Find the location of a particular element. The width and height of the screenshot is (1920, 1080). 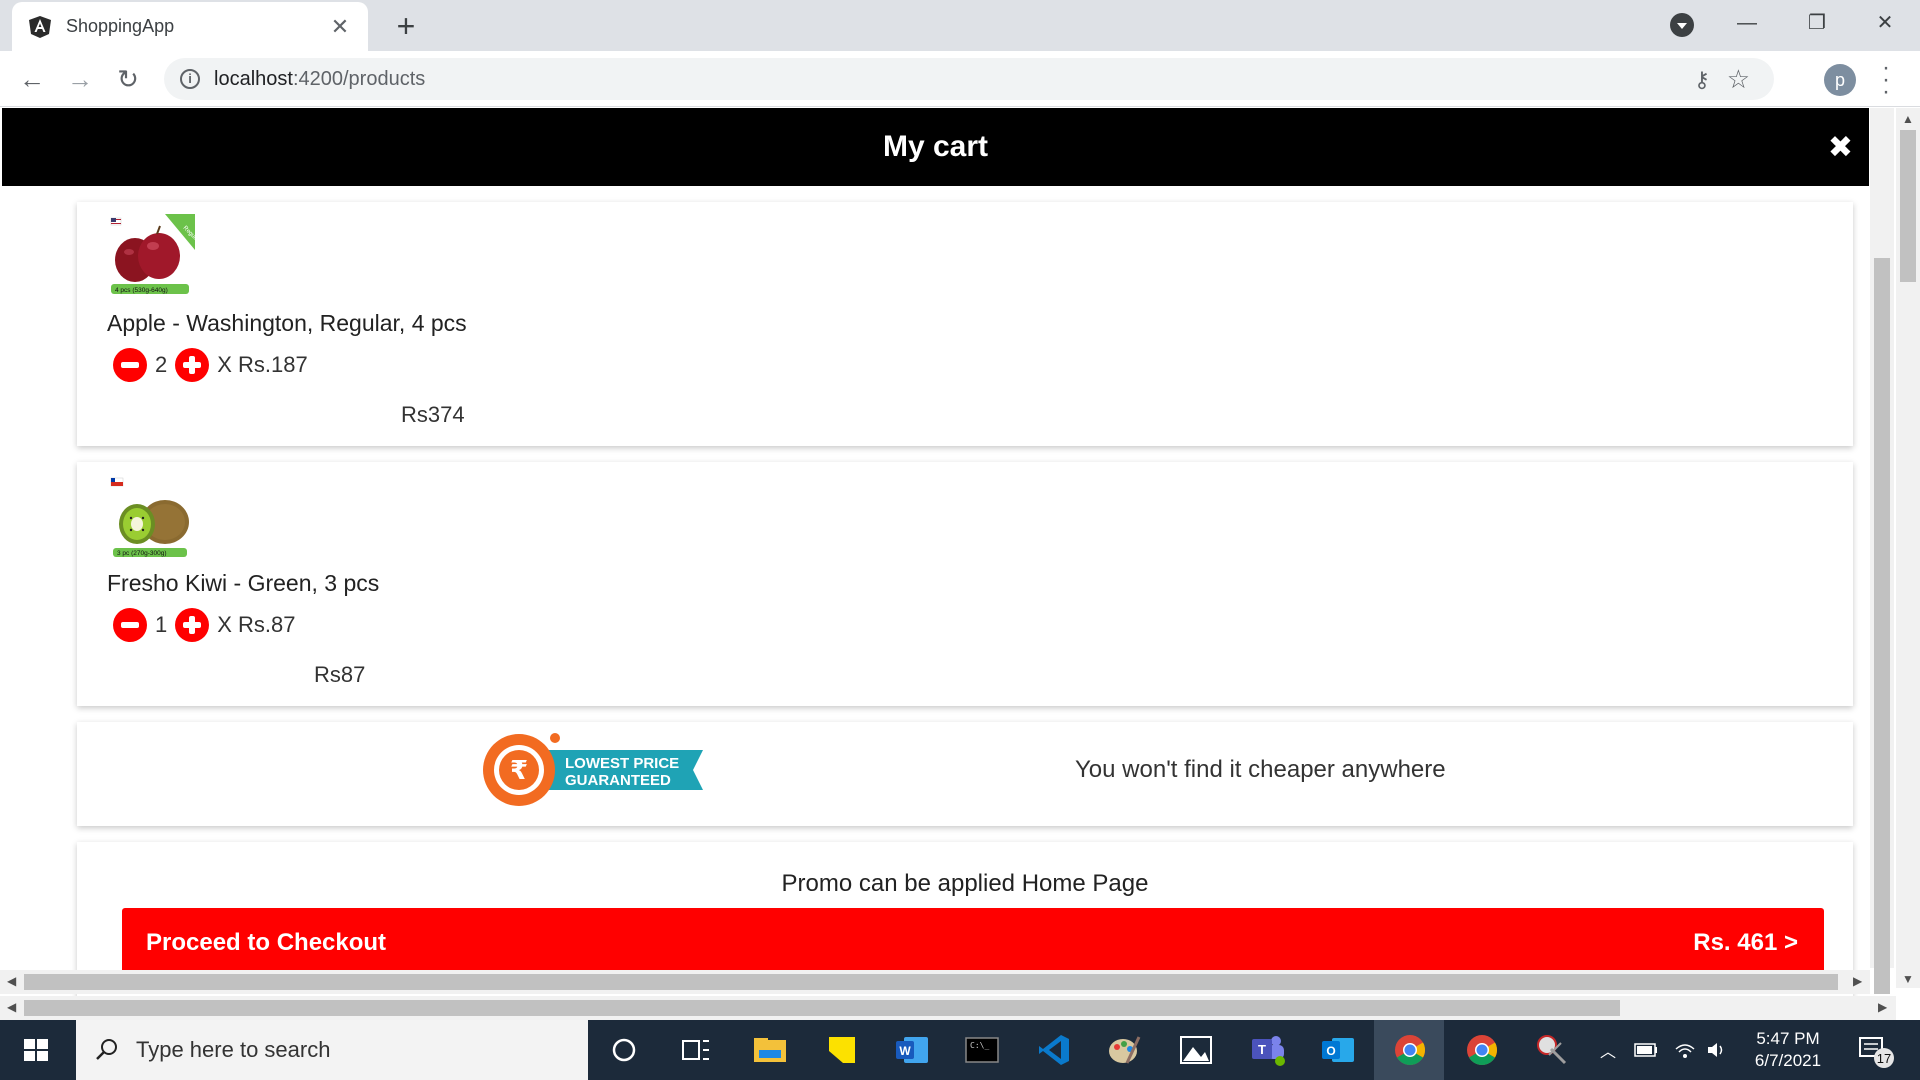

back-arrow-icon: ← is located at coordinates (32, 79).